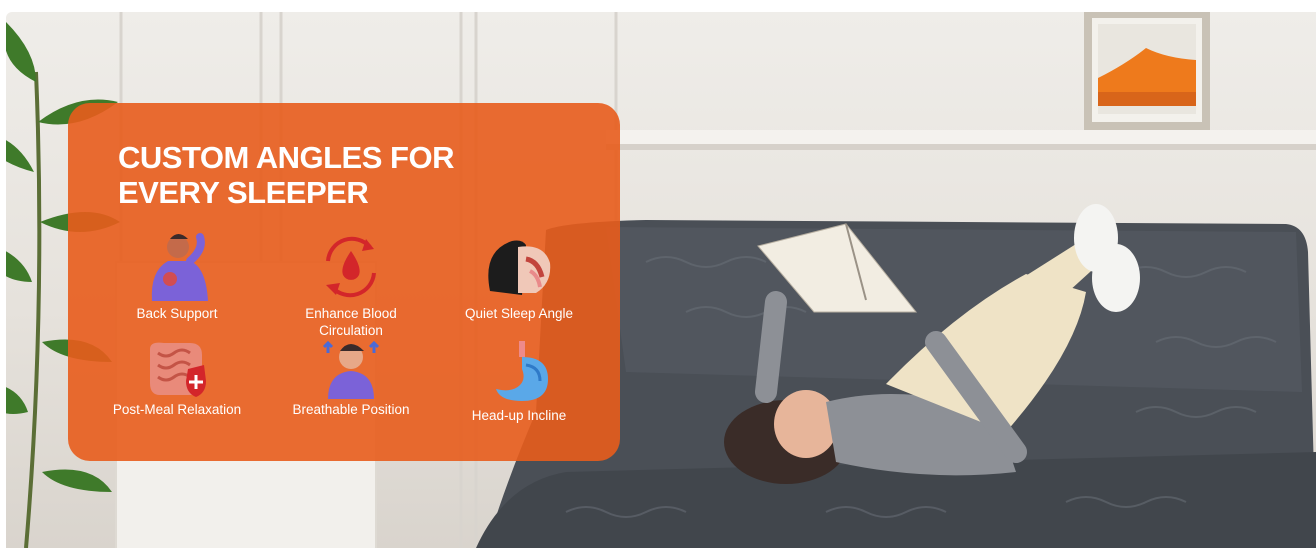 This screenshot has width=1316, height=548. I want to click on feature-post-meal: Post-Meal Relaxation, so click(177, 378).